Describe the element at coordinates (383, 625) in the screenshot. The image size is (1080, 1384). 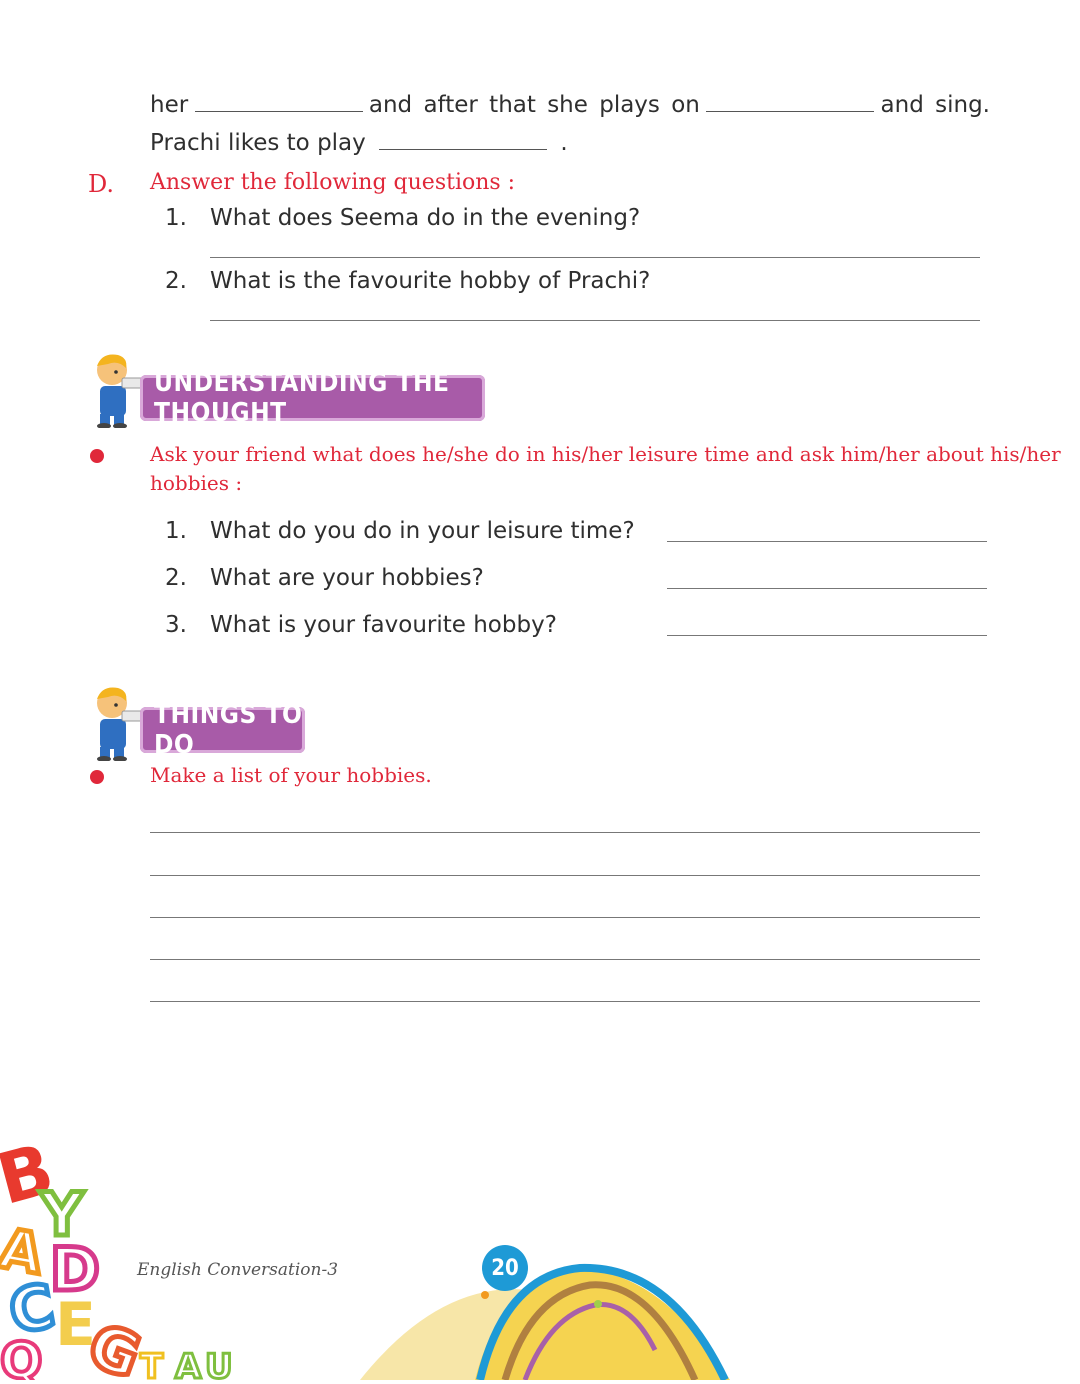
I see `question-text: What is your favourite hobby?` at that location.